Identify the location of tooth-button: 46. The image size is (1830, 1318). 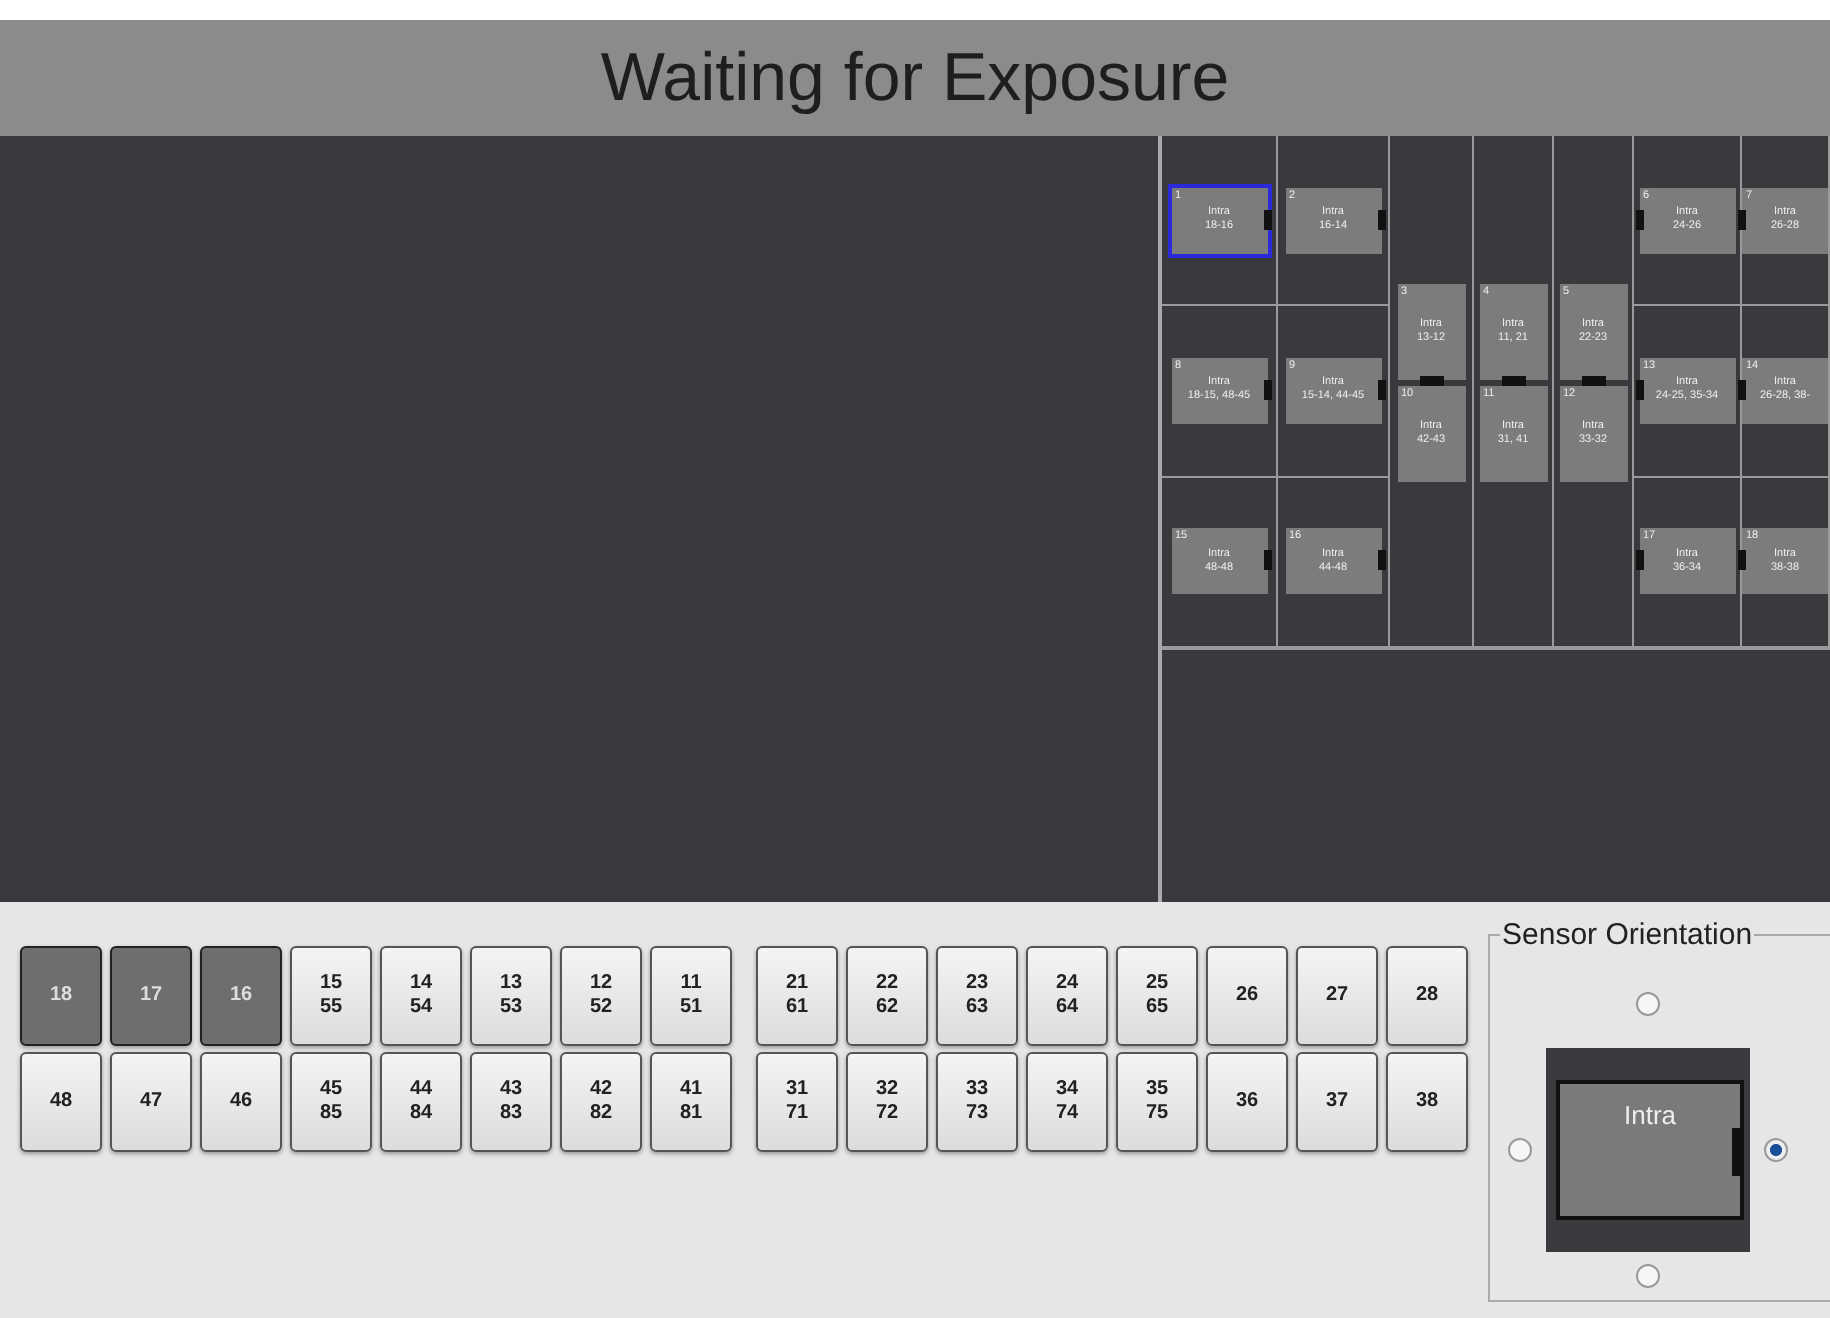
(241, 1102).